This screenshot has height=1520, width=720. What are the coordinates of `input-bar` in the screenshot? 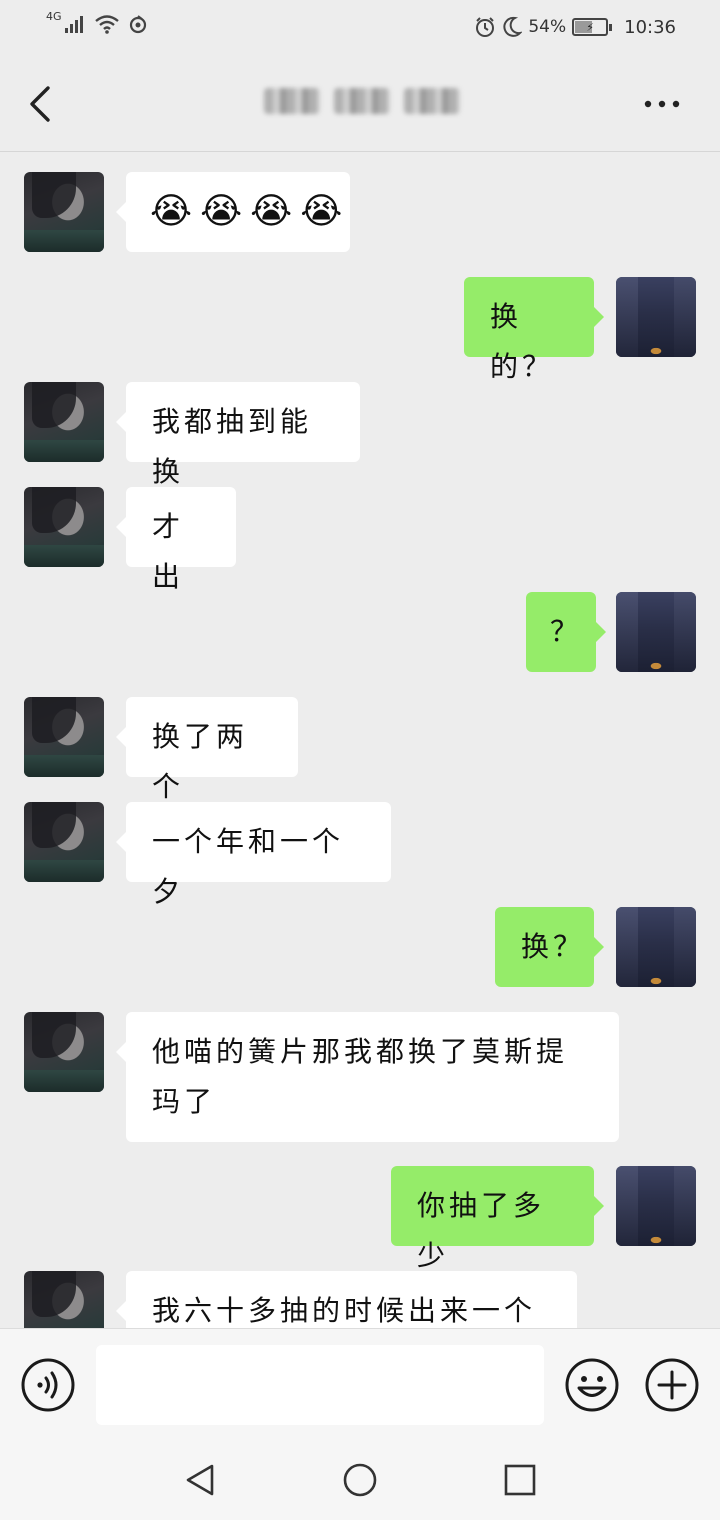 It's located at (360, 1384).